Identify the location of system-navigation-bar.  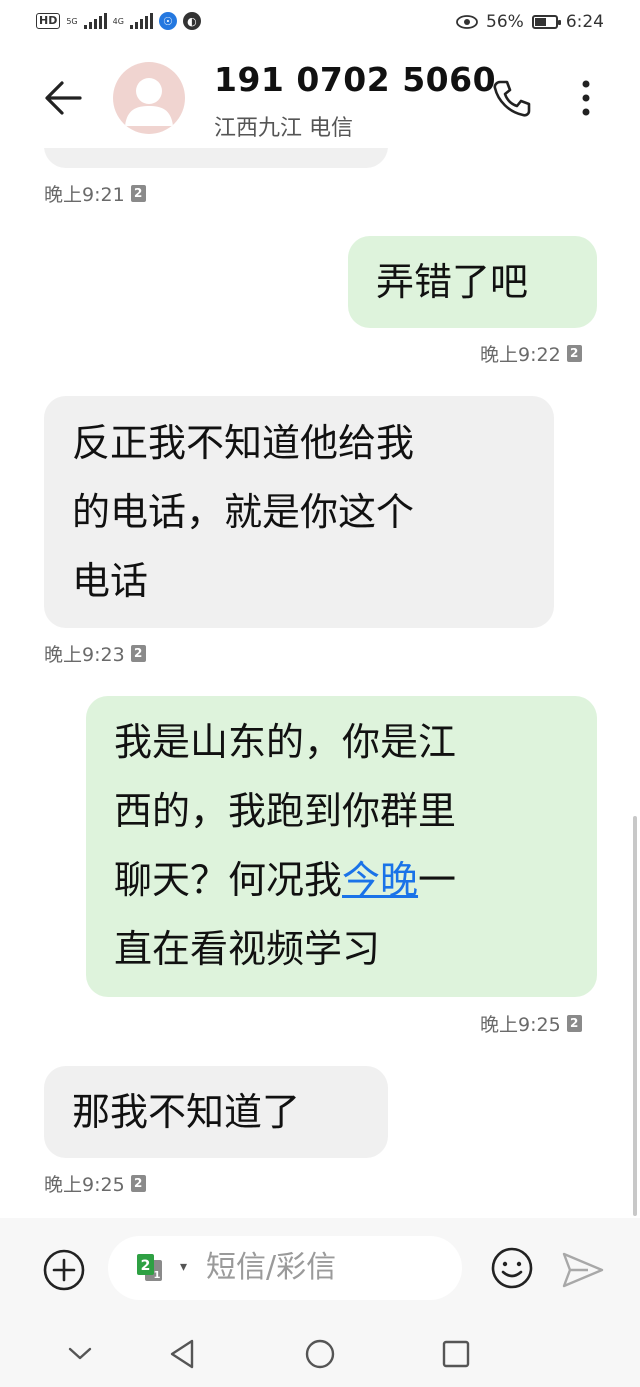
(320, 1354).